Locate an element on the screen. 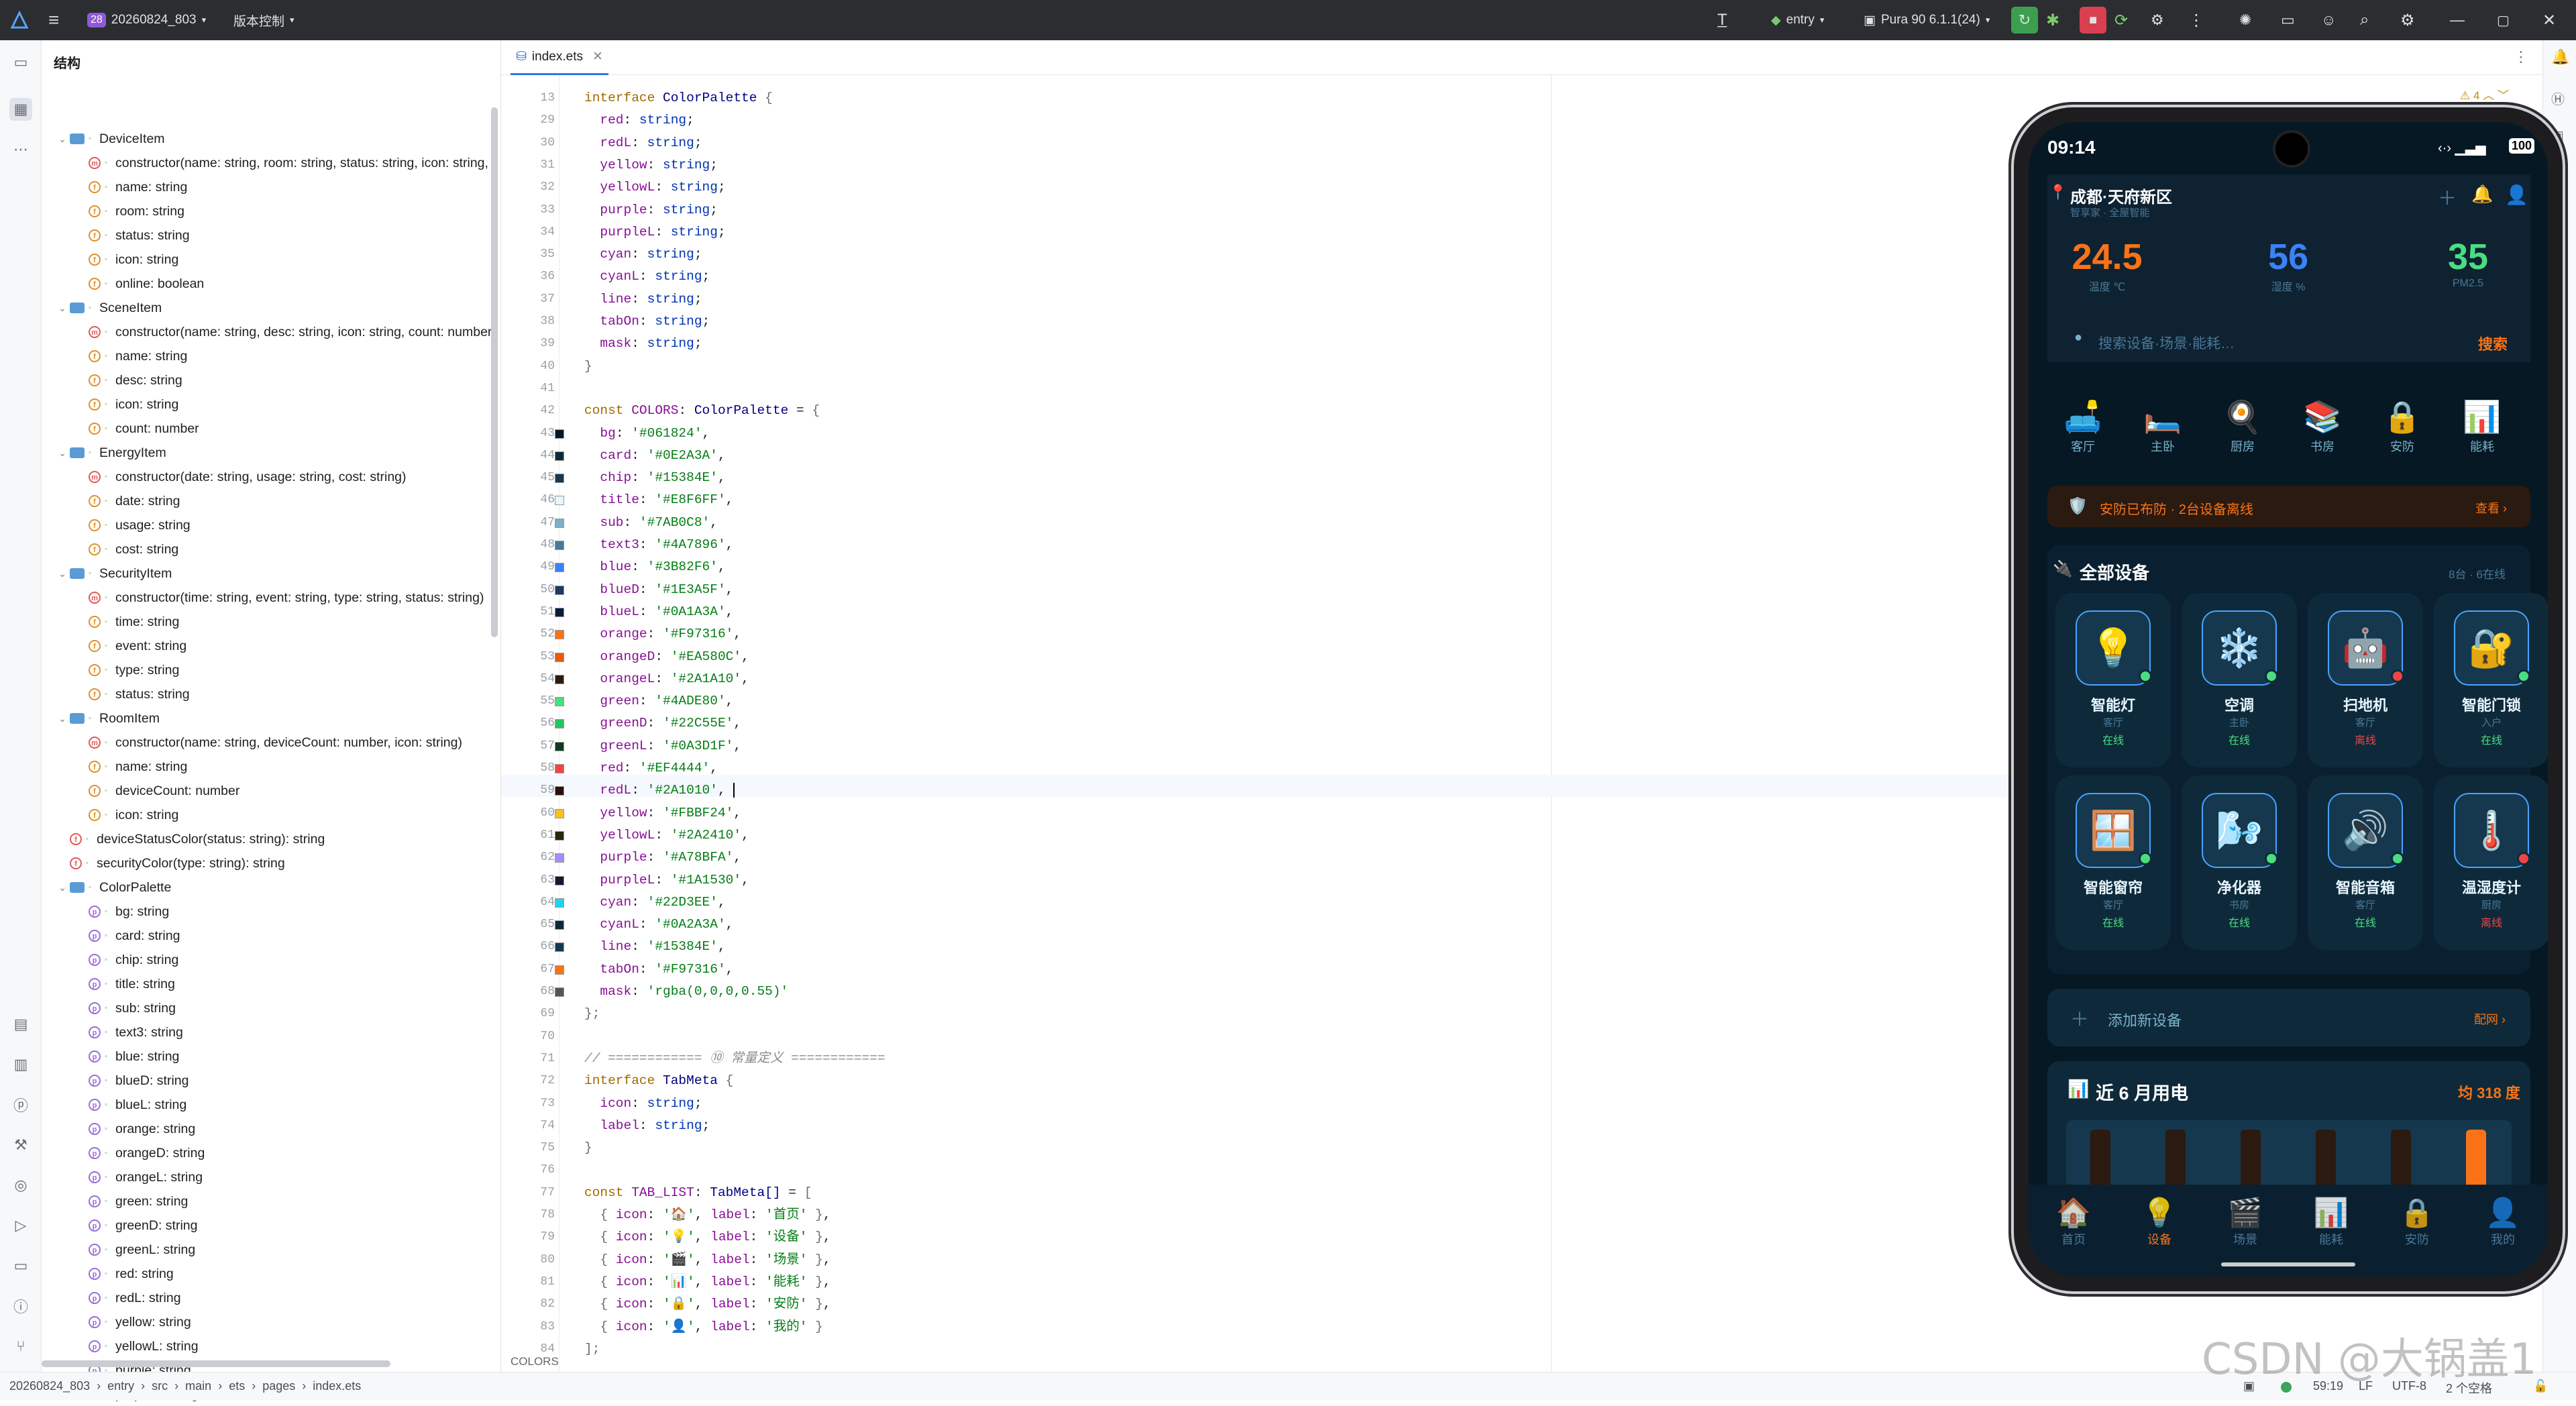  code-line: green: '#4ADE80', is located at coordinates (658, 701).